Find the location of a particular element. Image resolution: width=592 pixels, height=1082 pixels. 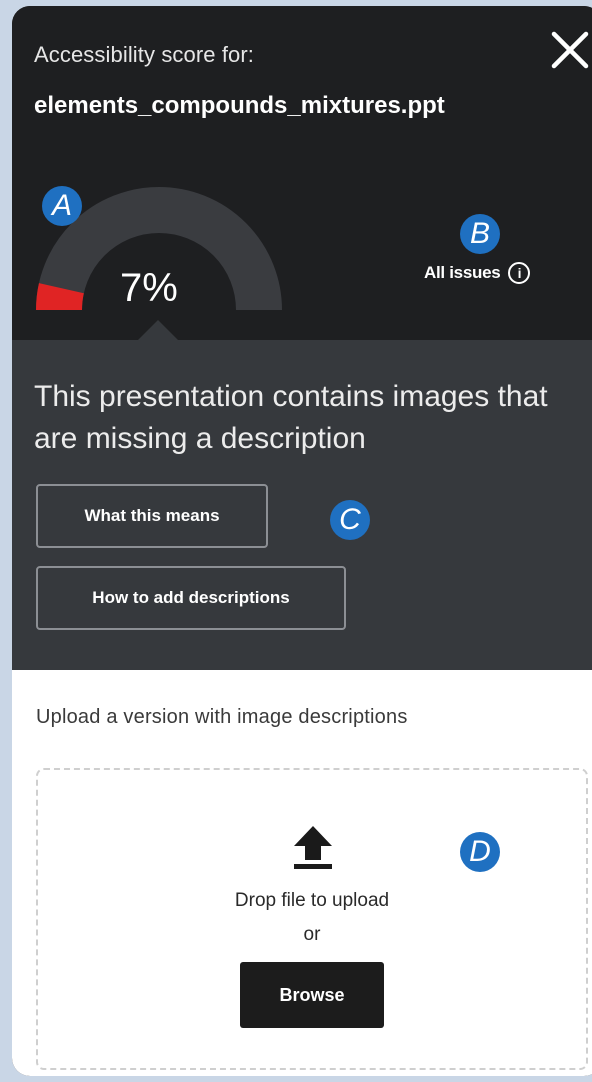

score-value: 7% is located at coordinates (149, 288).